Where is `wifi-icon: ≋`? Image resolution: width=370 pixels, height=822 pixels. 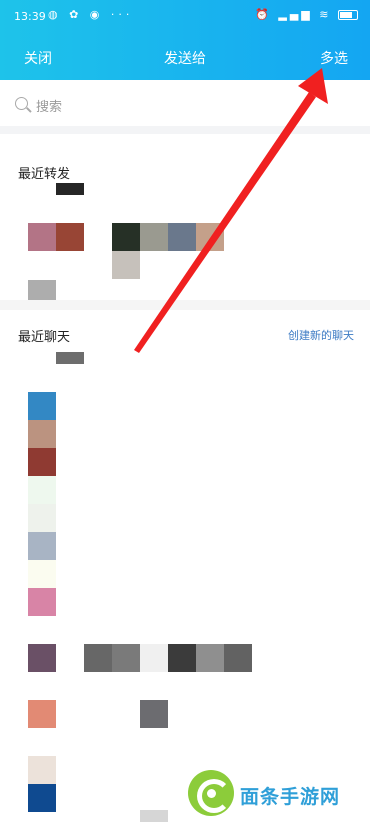 wifi-icon: ≋ is located at coordinates (325, 14).